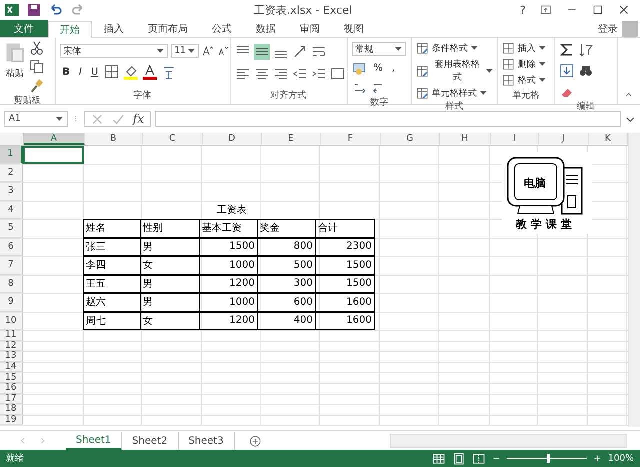 The height and width of the screenshot is (467, 640). What do you see at coordinates (11, 210) in the screenshot?
I see `row-header: 4` at bounding box center [11, 210].